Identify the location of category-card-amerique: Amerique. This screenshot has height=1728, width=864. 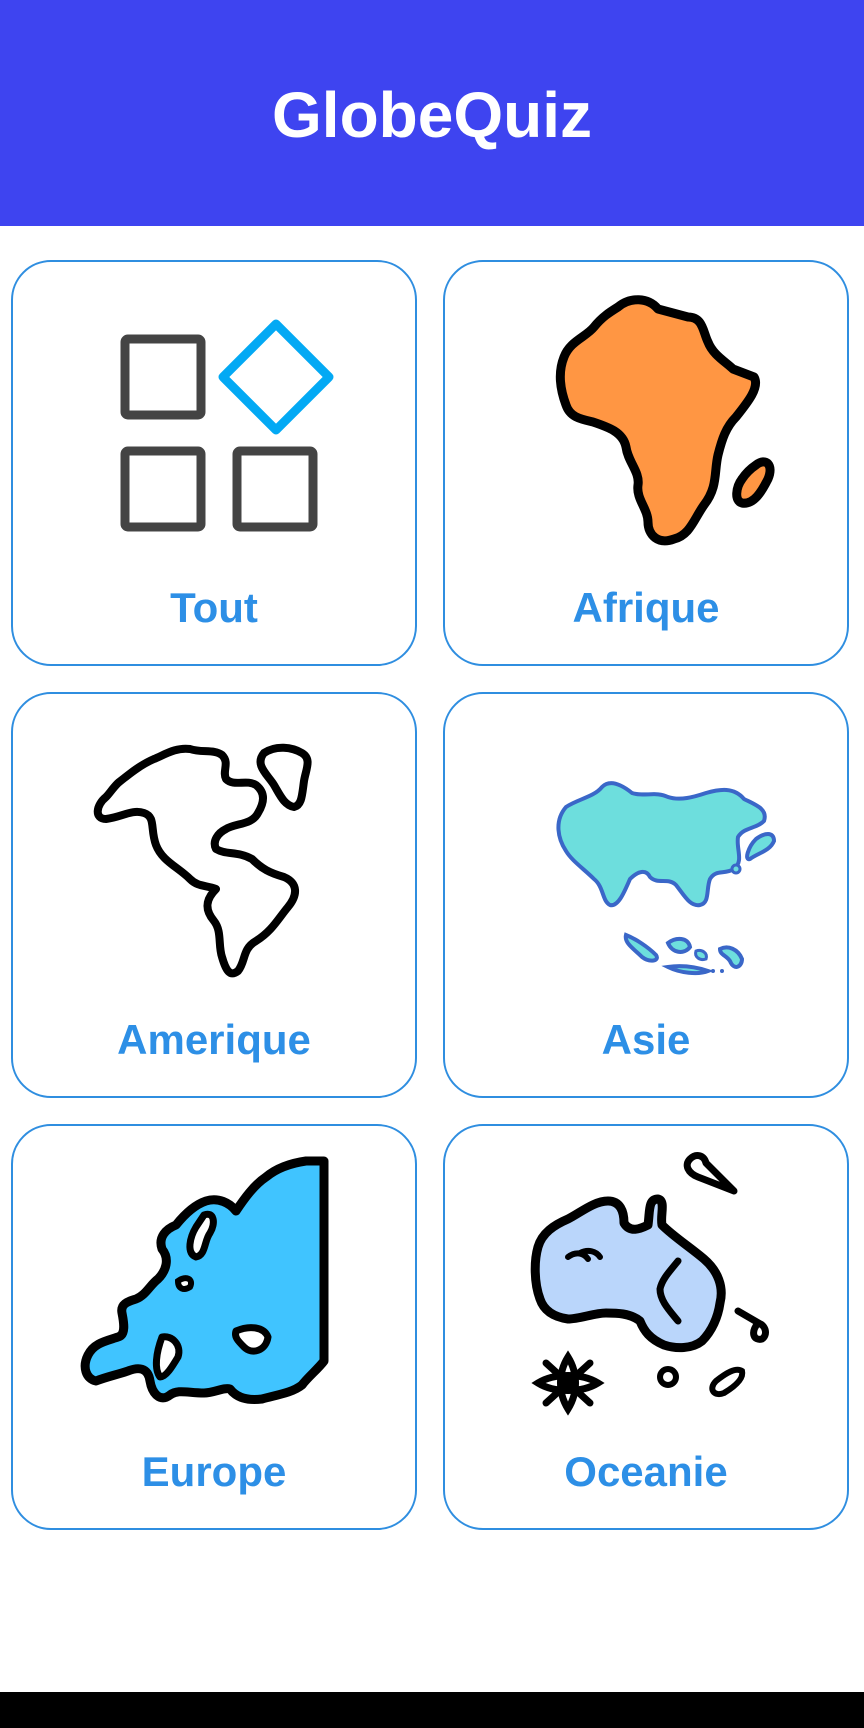
(214, 895).